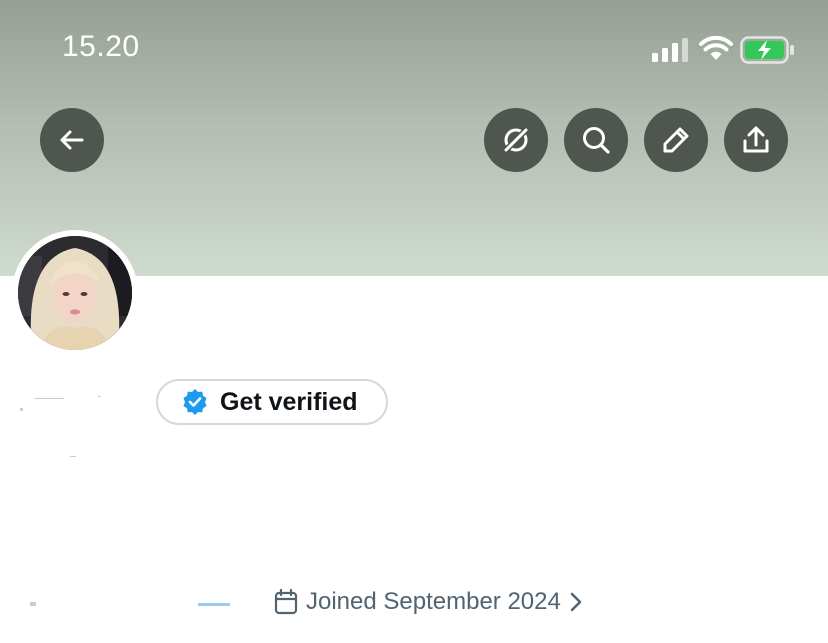 Image resolution: width=828 pixels, height=643 pixels. I want to click on get-verified-label: Get verified, so click(289, 401).